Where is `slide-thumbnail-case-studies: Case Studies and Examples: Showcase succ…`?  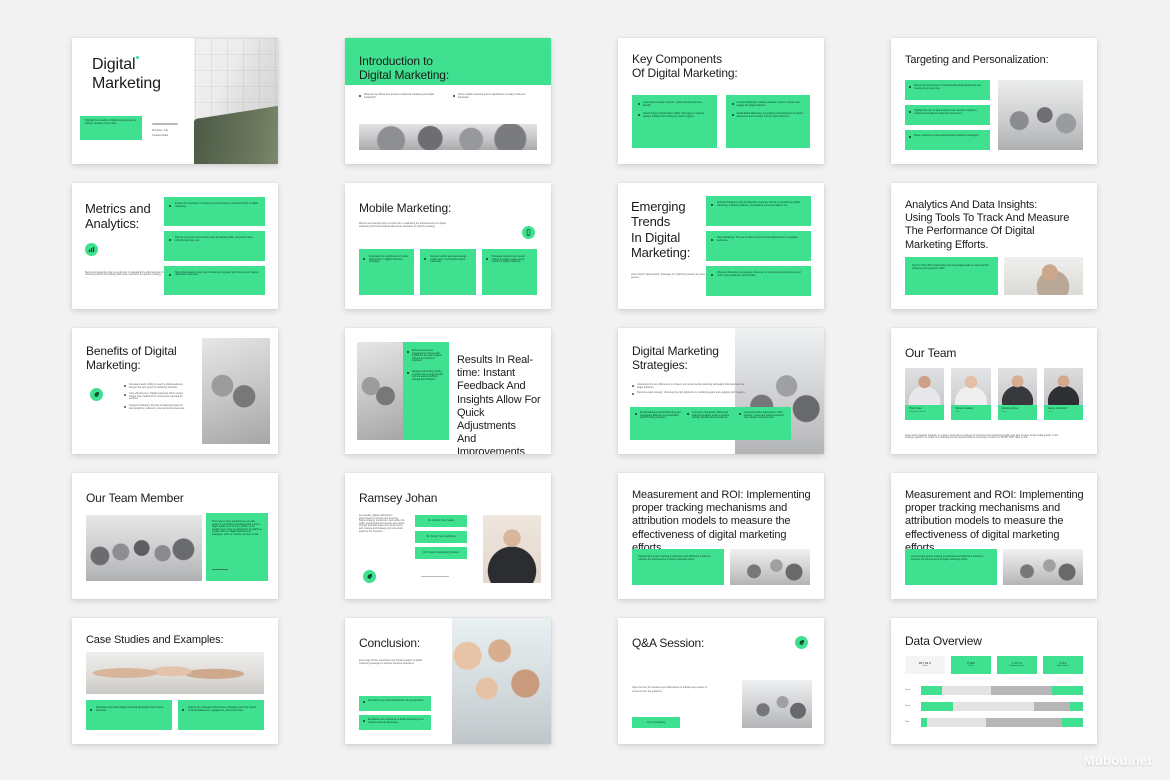
slide-thumbnail-case-studies: Case Studies and Examples: Showcase succ… is located at coordinates (175, 681).